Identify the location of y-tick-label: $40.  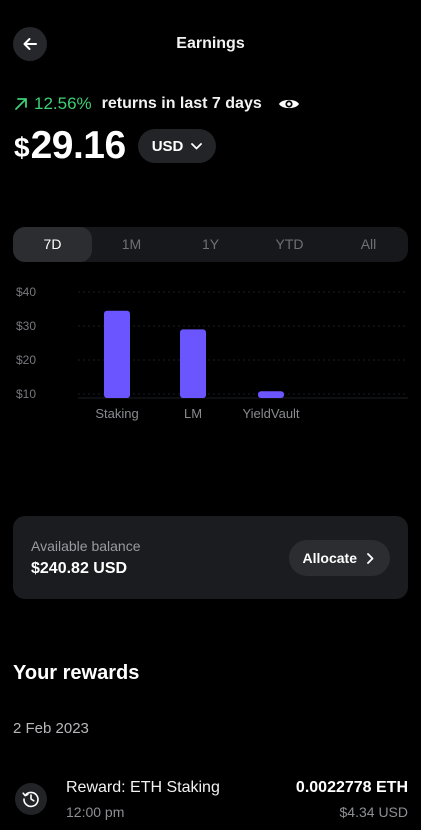
(26, 292).